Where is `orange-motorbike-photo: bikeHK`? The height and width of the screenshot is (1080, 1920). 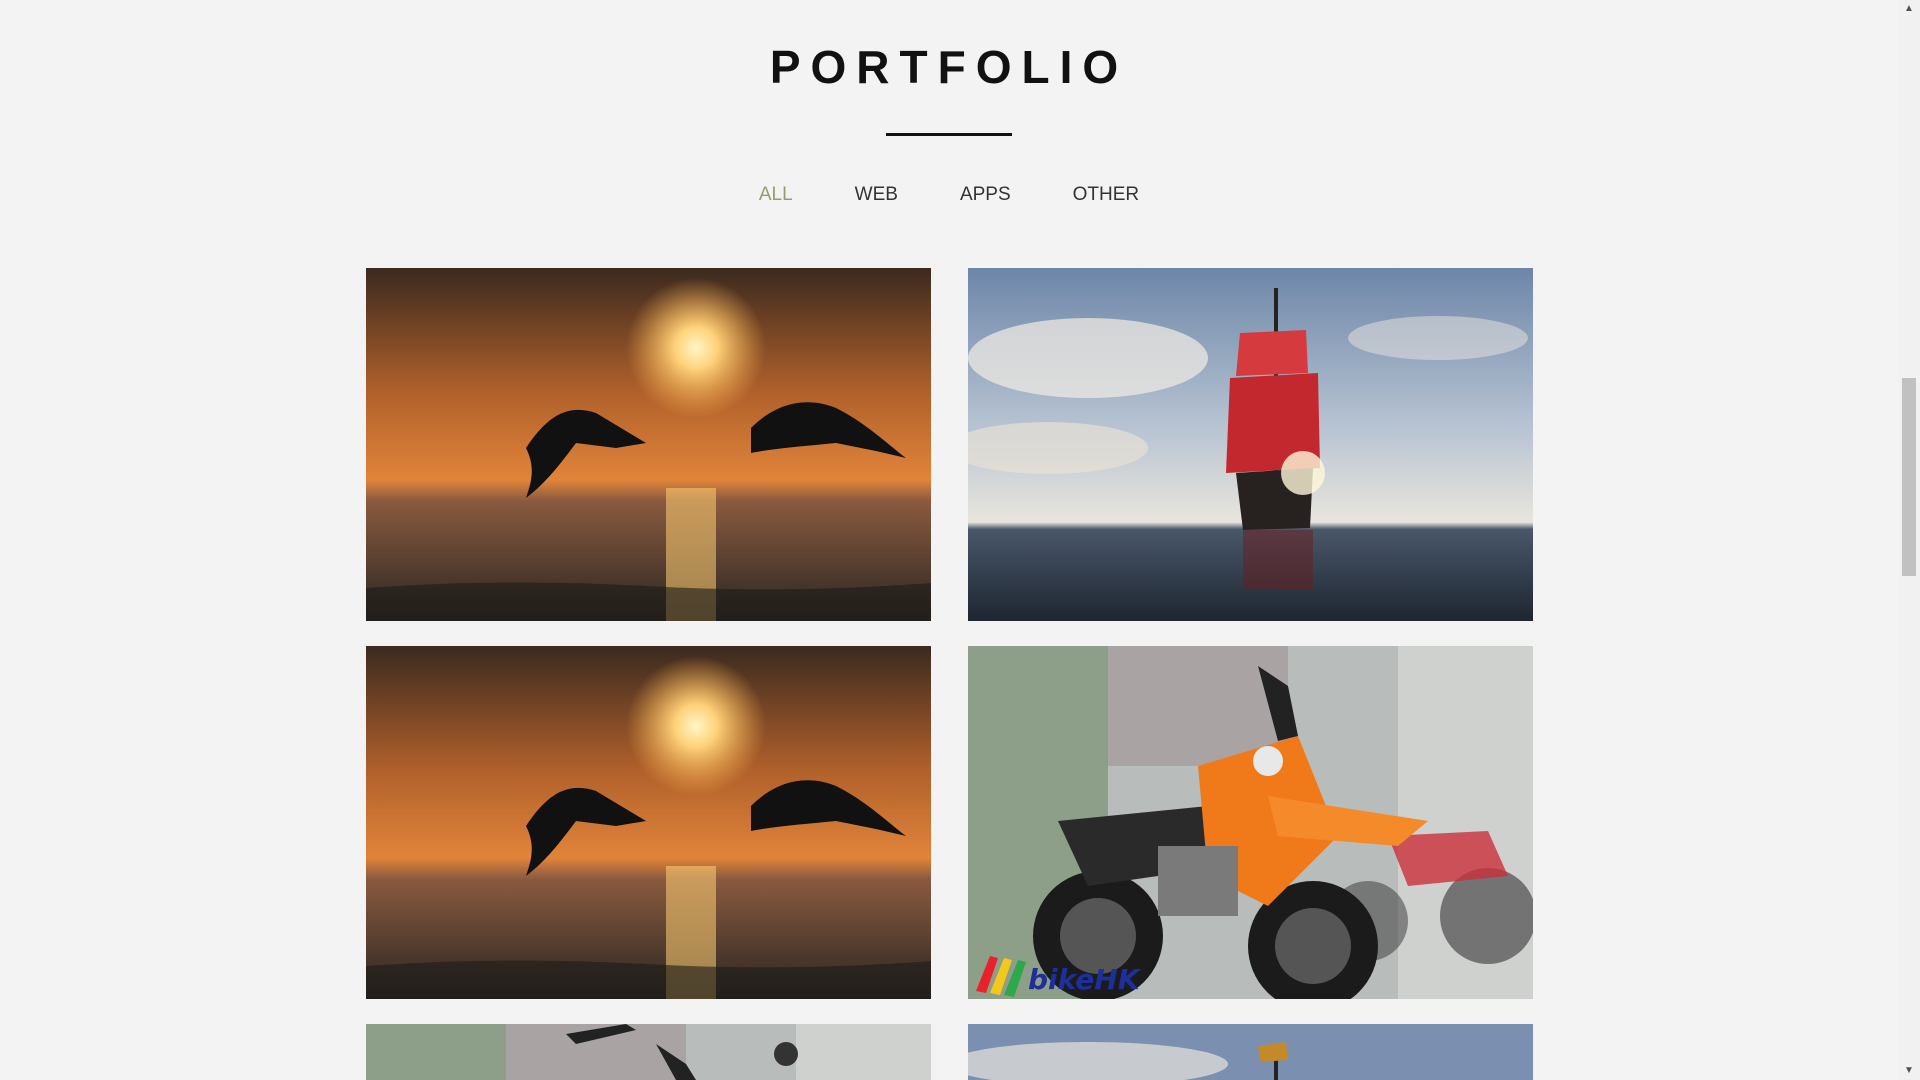 orange-motorbike-photo: bikeHK is located at coordinates (1250, 822).